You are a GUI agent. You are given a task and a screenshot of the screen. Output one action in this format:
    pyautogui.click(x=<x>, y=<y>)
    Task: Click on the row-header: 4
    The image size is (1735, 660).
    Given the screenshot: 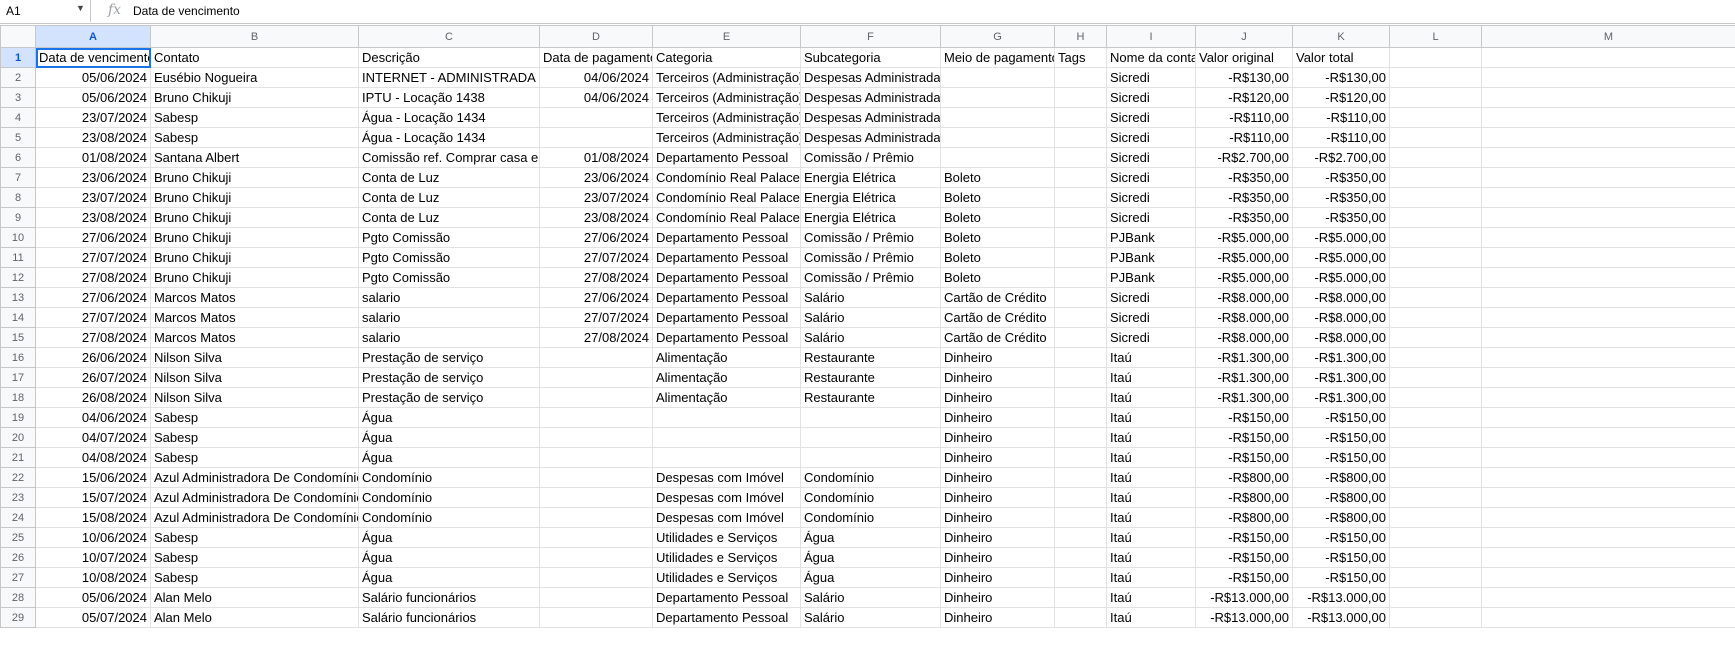 What is the action you would take?
    pyautogui.click(x=18, y=117)
    